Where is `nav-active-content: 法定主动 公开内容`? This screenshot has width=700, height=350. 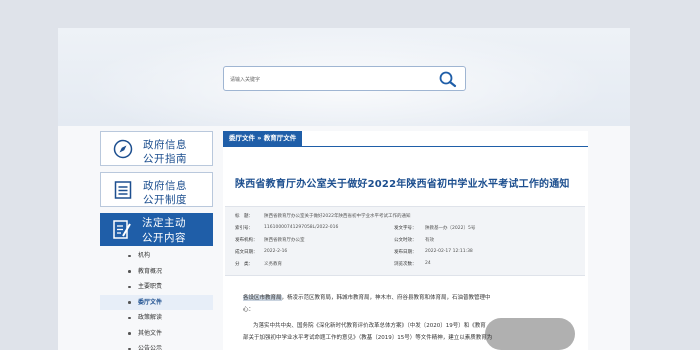
nav-active-content: 法定主动 公开内容 is located at coordinates (156, 229).